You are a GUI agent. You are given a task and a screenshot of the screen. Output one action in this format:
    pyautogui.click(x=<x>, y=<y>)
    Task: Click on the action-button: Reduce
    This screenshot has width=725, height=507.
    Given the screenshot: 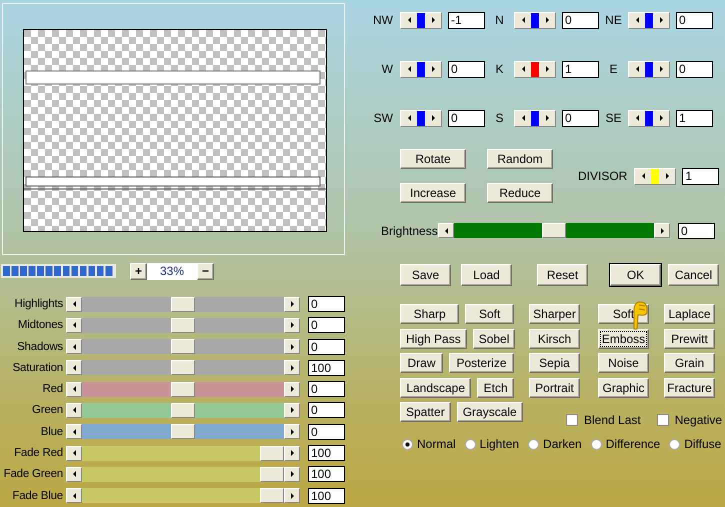 What is the action you would take?
    pyautogui.click(x=520, y=193)
    